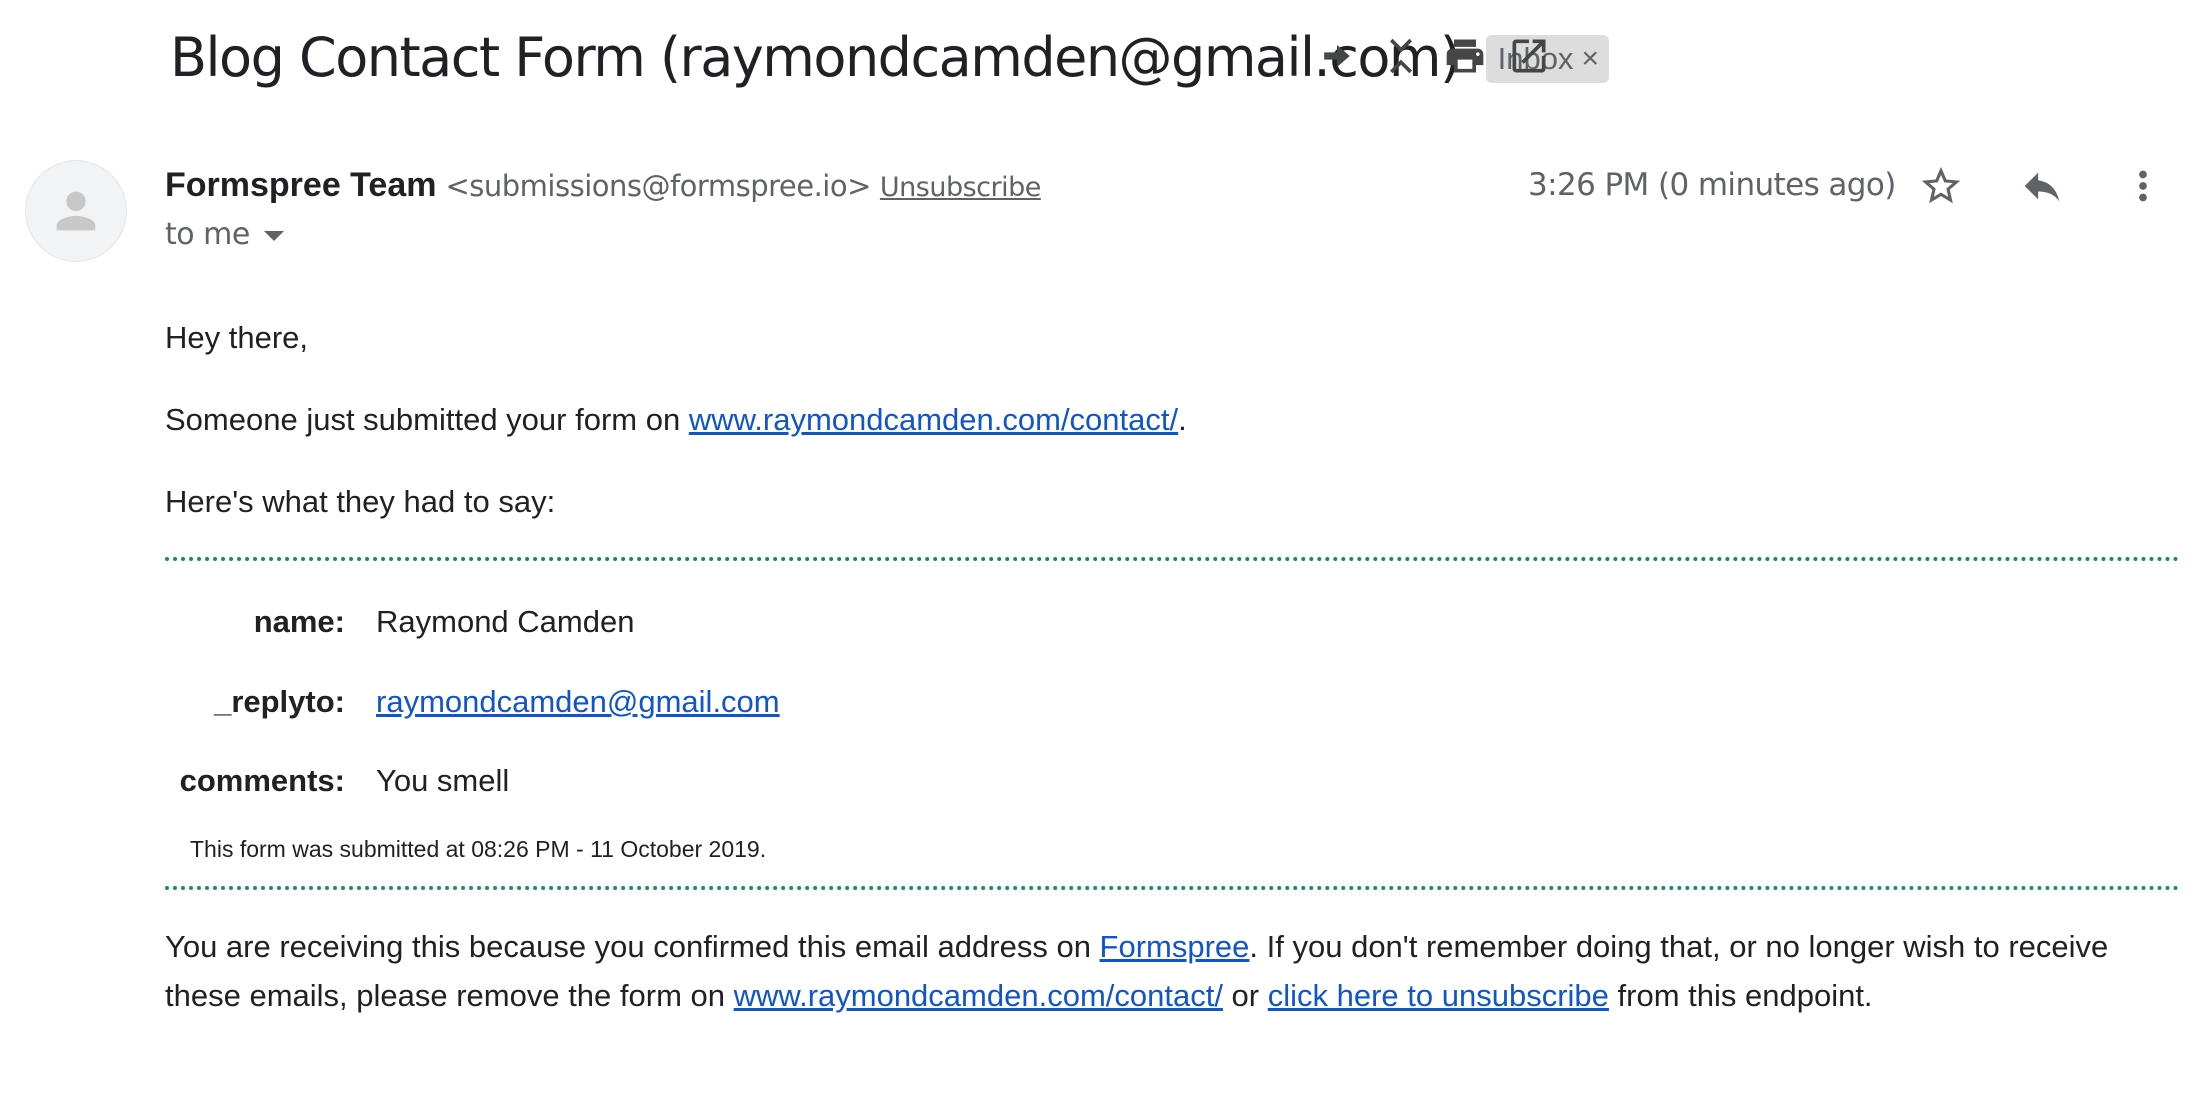  I want to click on contact-page-link: www.raymondcamden.com/contact/, so click(933, 419).